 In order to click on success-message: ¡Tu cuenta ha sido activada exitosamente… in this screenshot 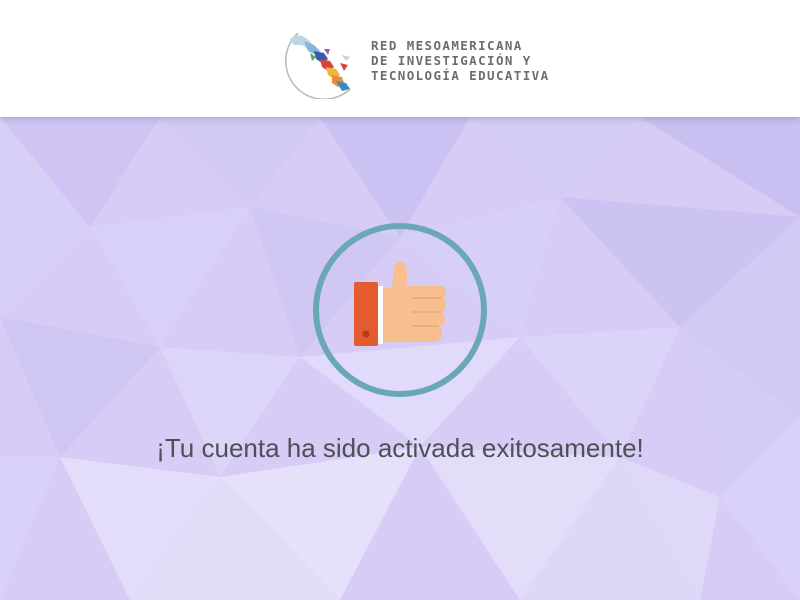, I will do `click(400, 448)`.